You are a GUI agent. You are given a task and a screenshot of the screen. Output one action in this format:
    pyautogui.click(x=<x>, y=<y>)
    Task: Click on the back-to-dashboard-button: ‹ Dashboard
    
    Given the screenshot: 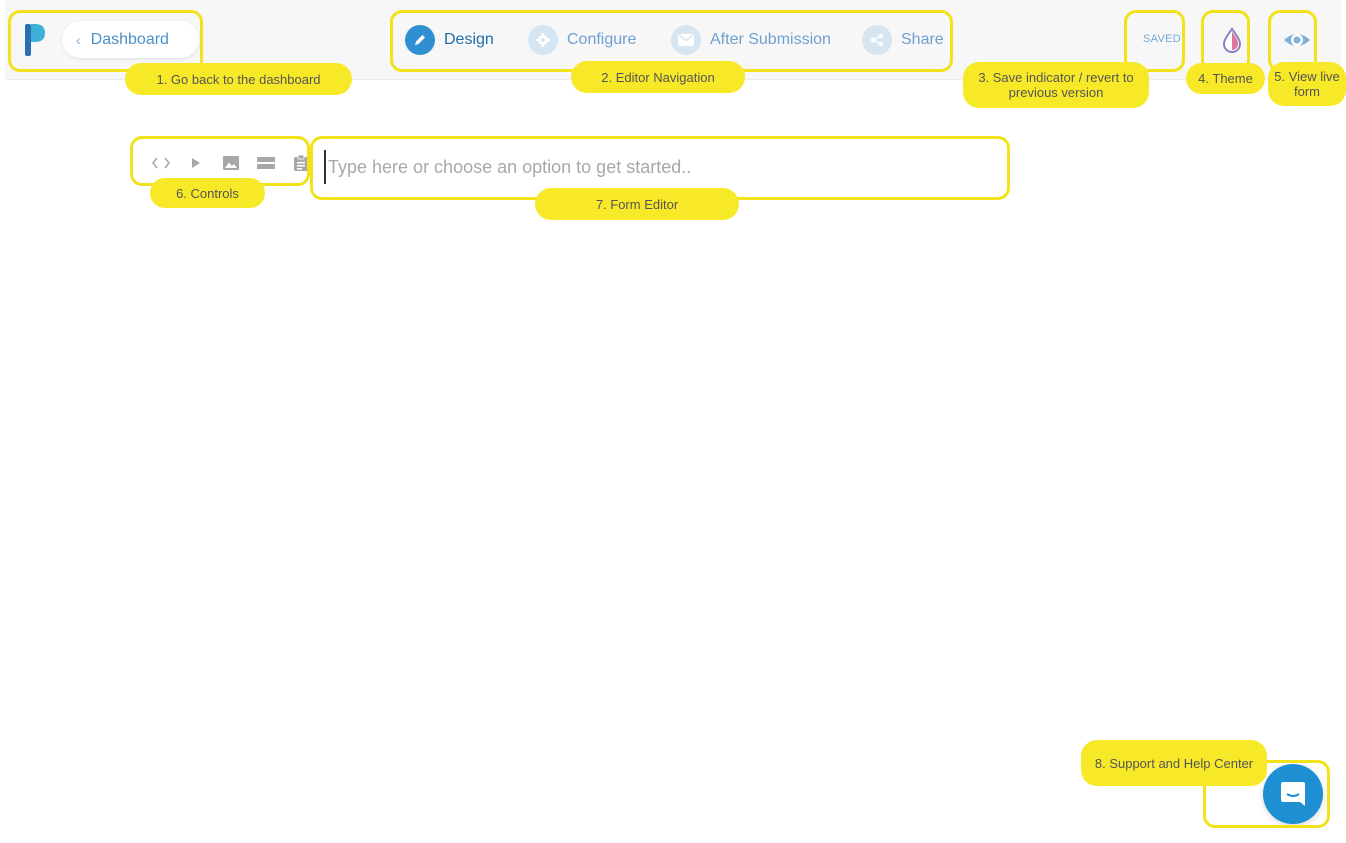 What is the action you would take?
    pyautogui.click(x=130, y=39)
    